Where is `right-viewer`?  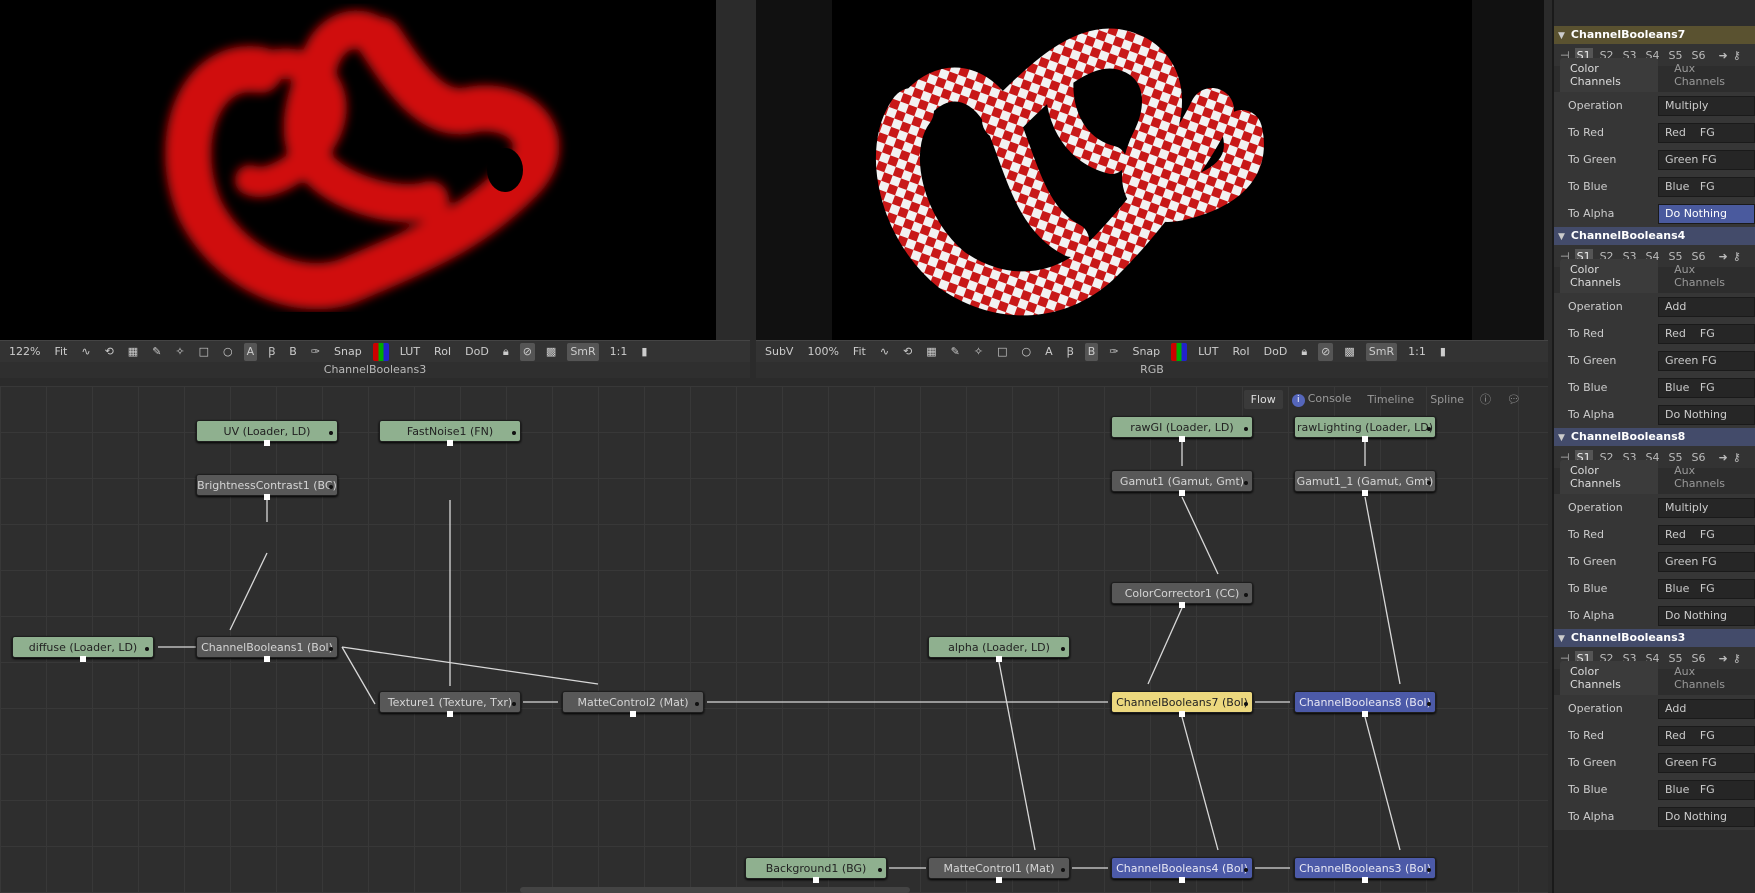
right-viewer is located at coordinates (1152, 170).